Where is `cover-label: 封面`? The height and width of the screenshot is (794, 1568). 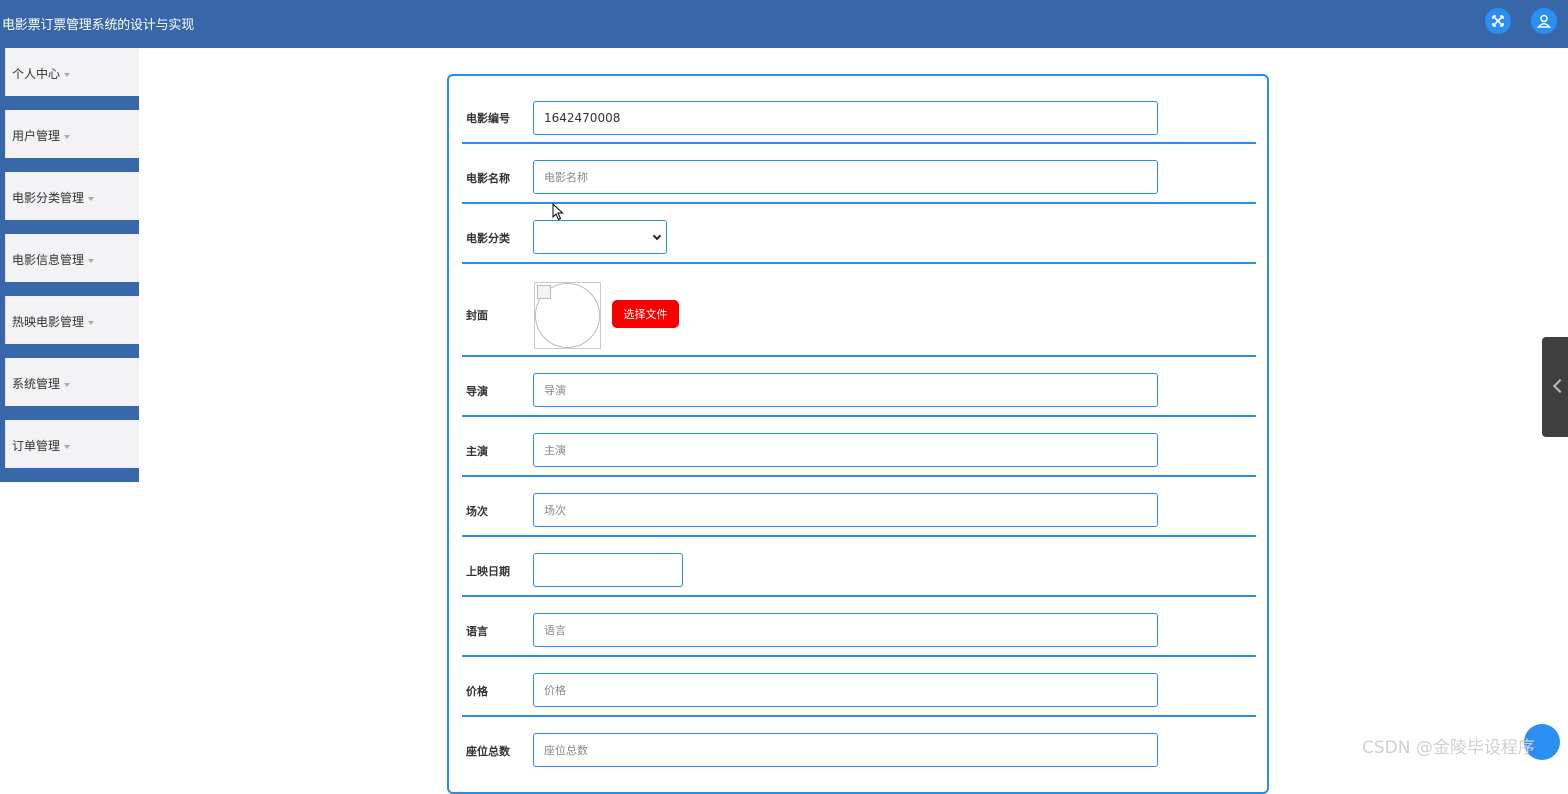 cover-label: 封面 is located at coordinates (477, 315).